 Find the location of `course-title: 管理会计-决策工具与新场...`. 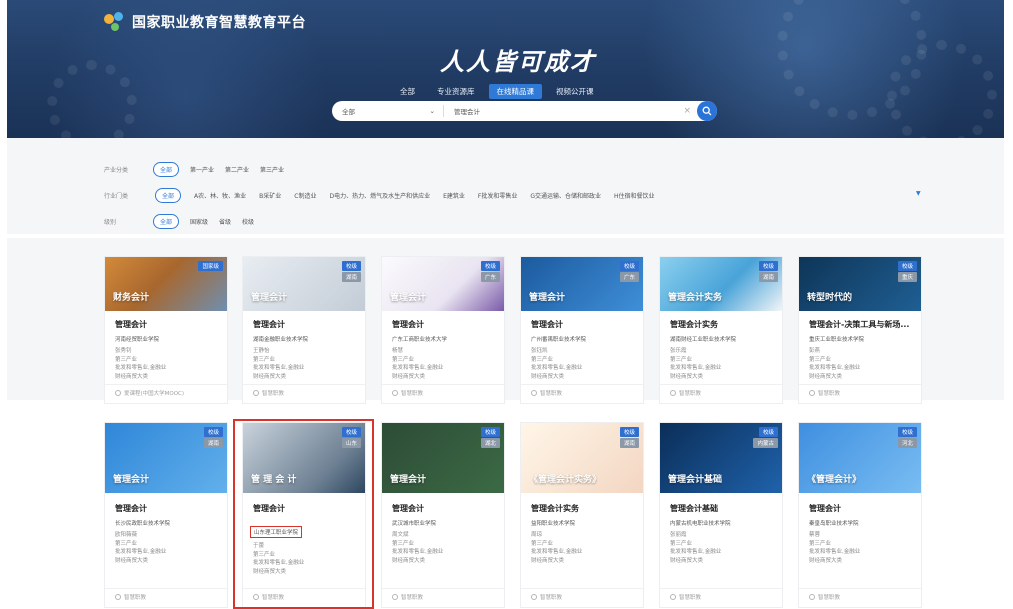

course-title: 管理会计-决策工具与新场... is located at coordinates (860, 324).